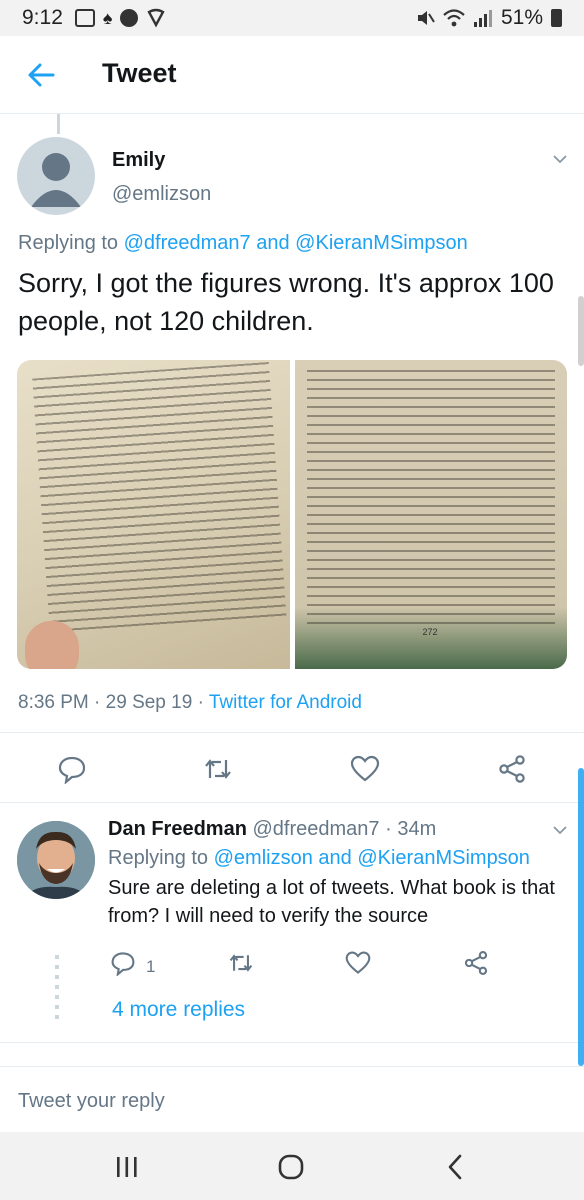  I want to click on app-notification-icon, so click(84, 18).